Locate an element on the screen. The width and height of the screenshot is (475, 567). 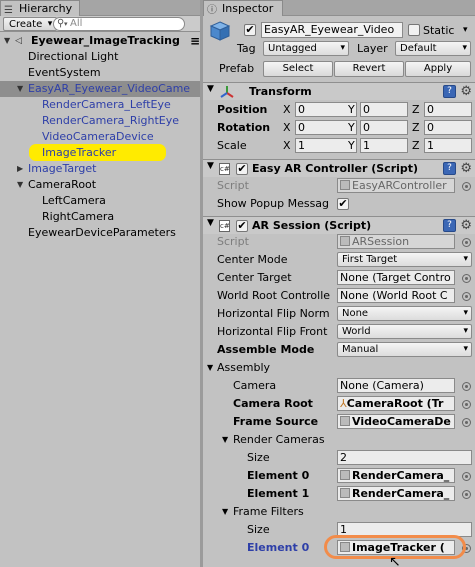
hierarchy-item-leftcamera: LeftCamera is located at coordinates (74, 201).